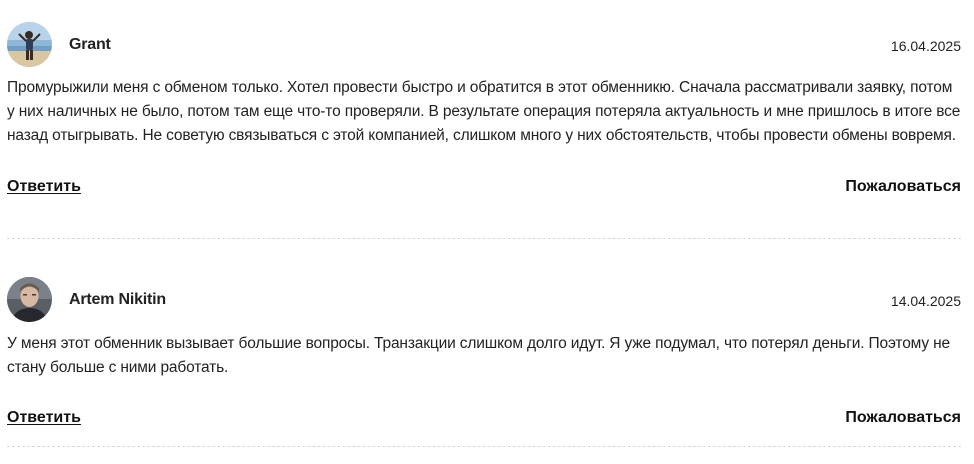 The height and width of the screenshot is (464, 974). What do you see at coordinates (925, 46) in the screenshot?
I see `review-date: 16.04.2025` at bounding box center [925, 46].